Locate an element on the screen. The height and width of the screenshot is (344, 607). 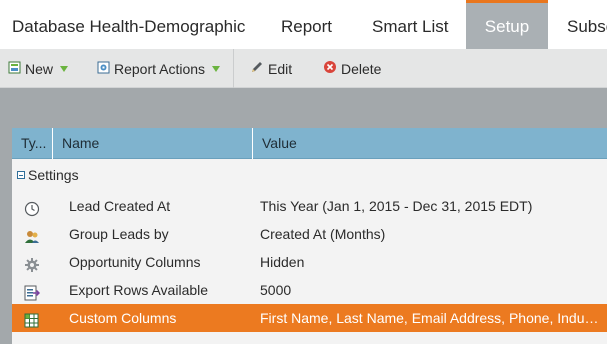
report-actions-label: Report Actions is located at coordinates (160, 68).